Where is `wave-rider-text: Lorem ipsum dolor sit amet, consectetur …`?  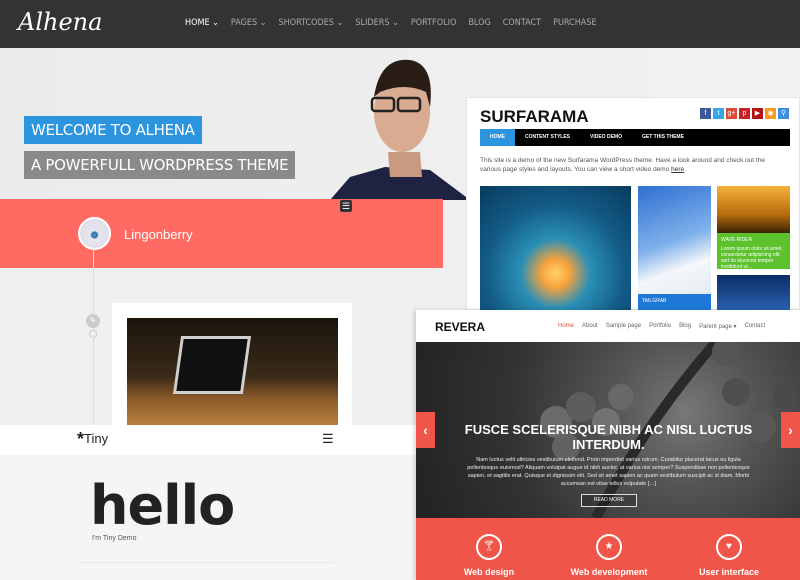 wave-rider-text: Lorem ipsum dolor sit amet, consectetur … is located at coordinates (752, 258).